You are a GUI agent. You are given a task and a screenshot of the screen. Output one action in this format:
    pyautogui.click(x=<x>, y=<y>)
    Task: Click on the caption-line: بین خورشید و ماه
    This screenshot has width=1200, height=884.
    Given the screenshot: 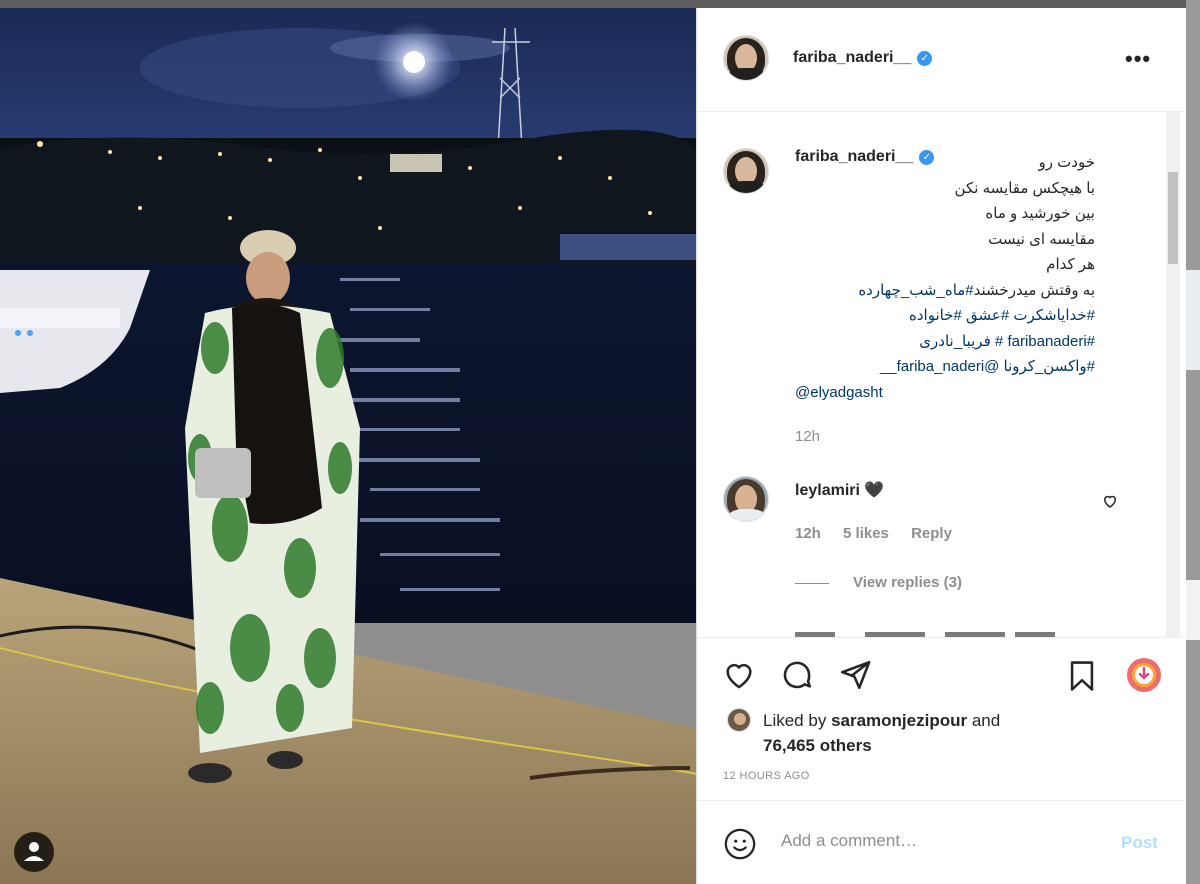 What is the action you would take?
    pyautogui.click(x=1040, y=213)
    